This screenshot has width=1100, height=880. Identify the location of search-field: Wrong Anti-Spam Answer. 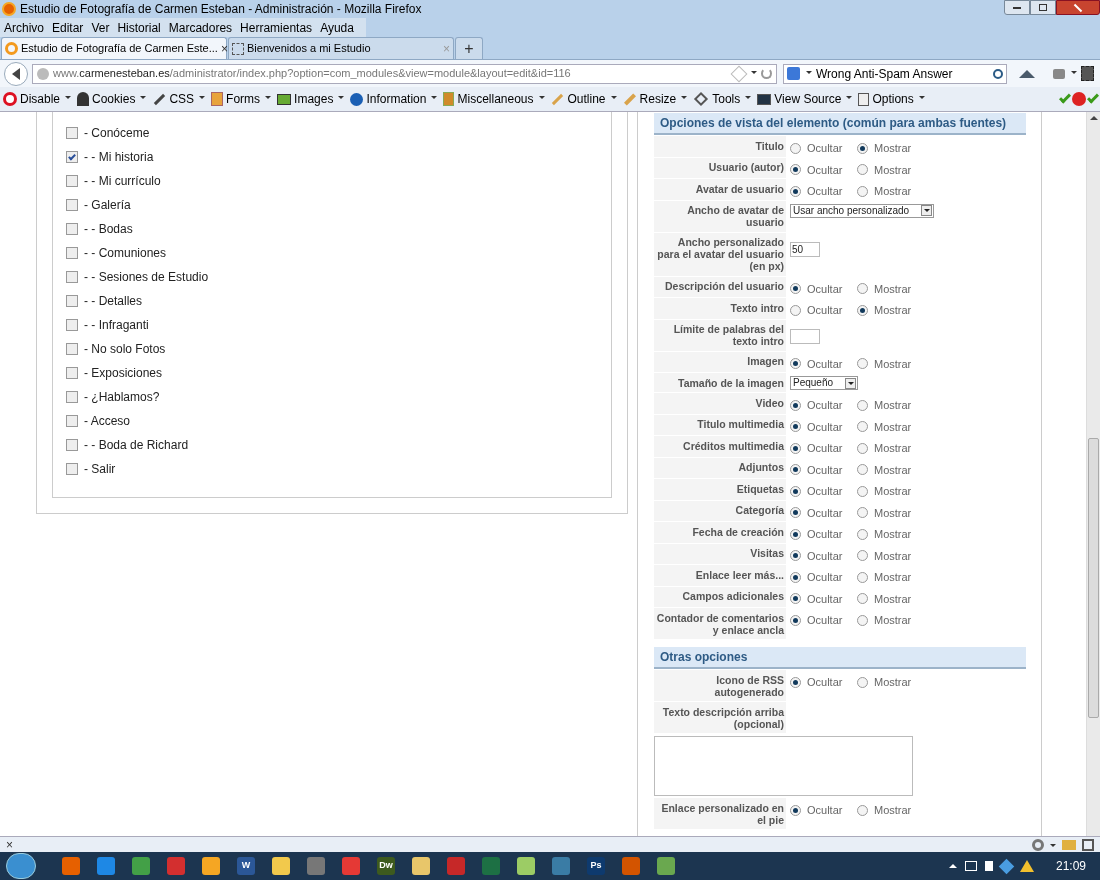
(895, 73).